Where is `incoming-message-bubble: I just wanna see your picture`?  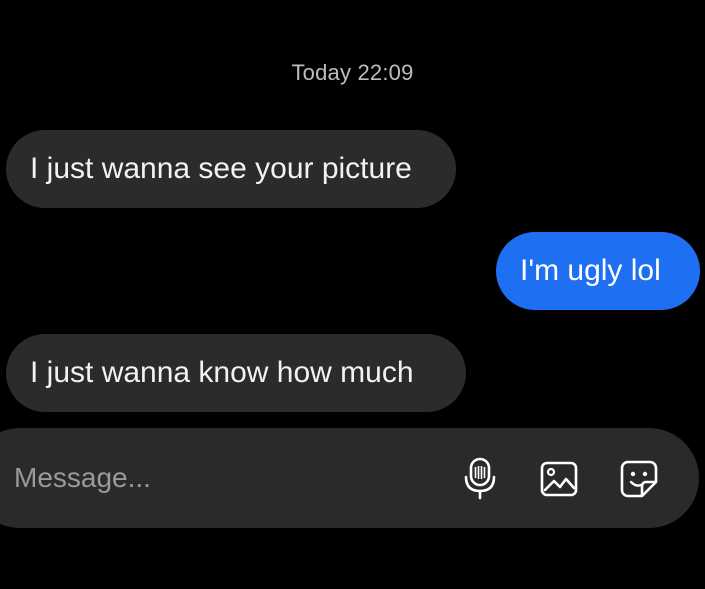 incoming-message-bubble: I just wanna see your picture is located at coordinates (231, 169).